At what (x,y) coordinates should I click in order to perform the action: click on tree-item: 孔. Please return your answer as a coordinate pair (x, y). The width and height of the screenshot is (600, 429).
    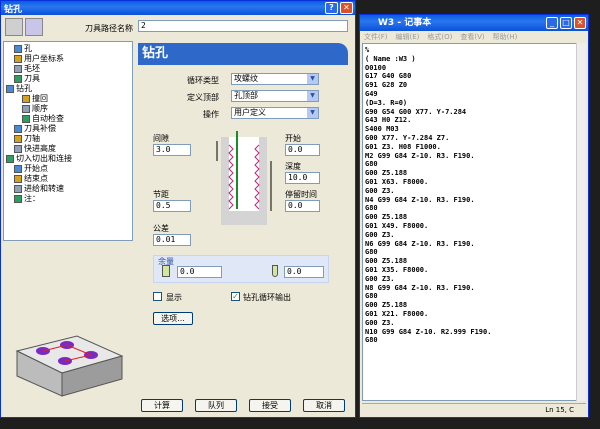
    Looking at the image, I should click on (68, 49).